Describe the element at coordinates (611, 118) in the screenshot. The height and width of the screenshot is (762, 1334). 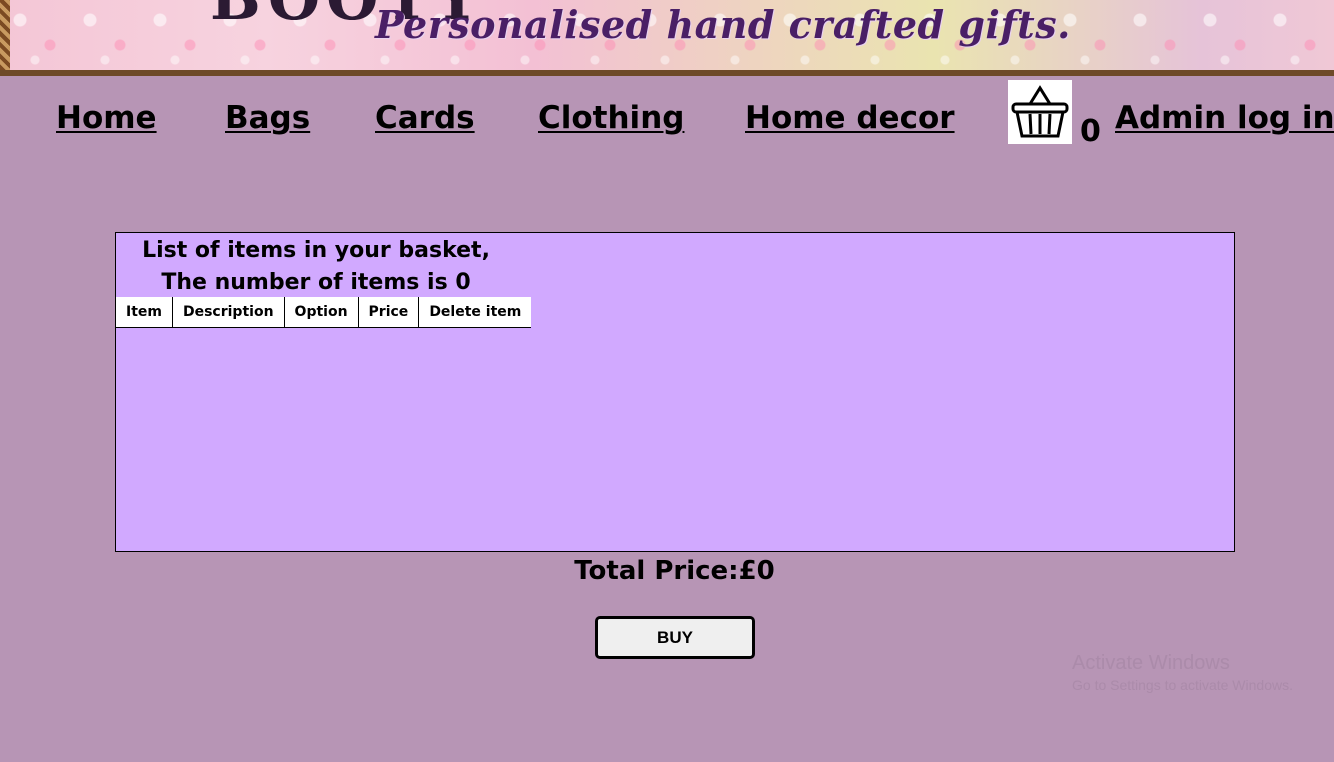
I see `nav-clothing-link: Clothing` at that location.